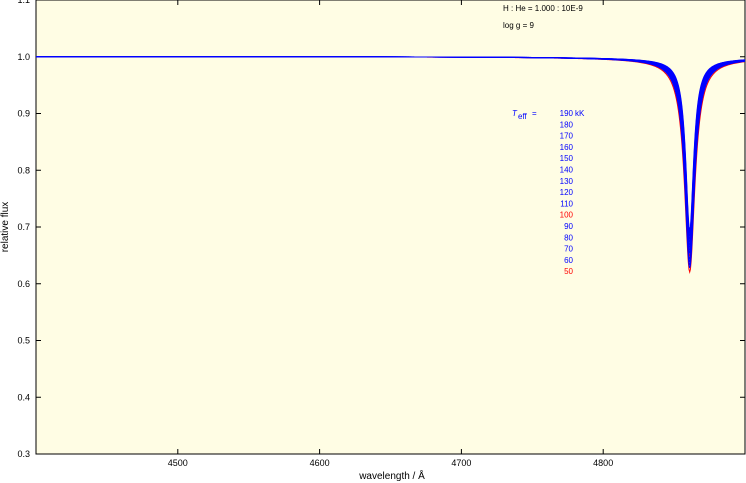 Image resolution: width=746 pixels, height=483 pixels. Describe the element at coordinates (543, 8) in the screenshot. I see `composition-label: H : He = 1.000 : 10E-9` at that location.